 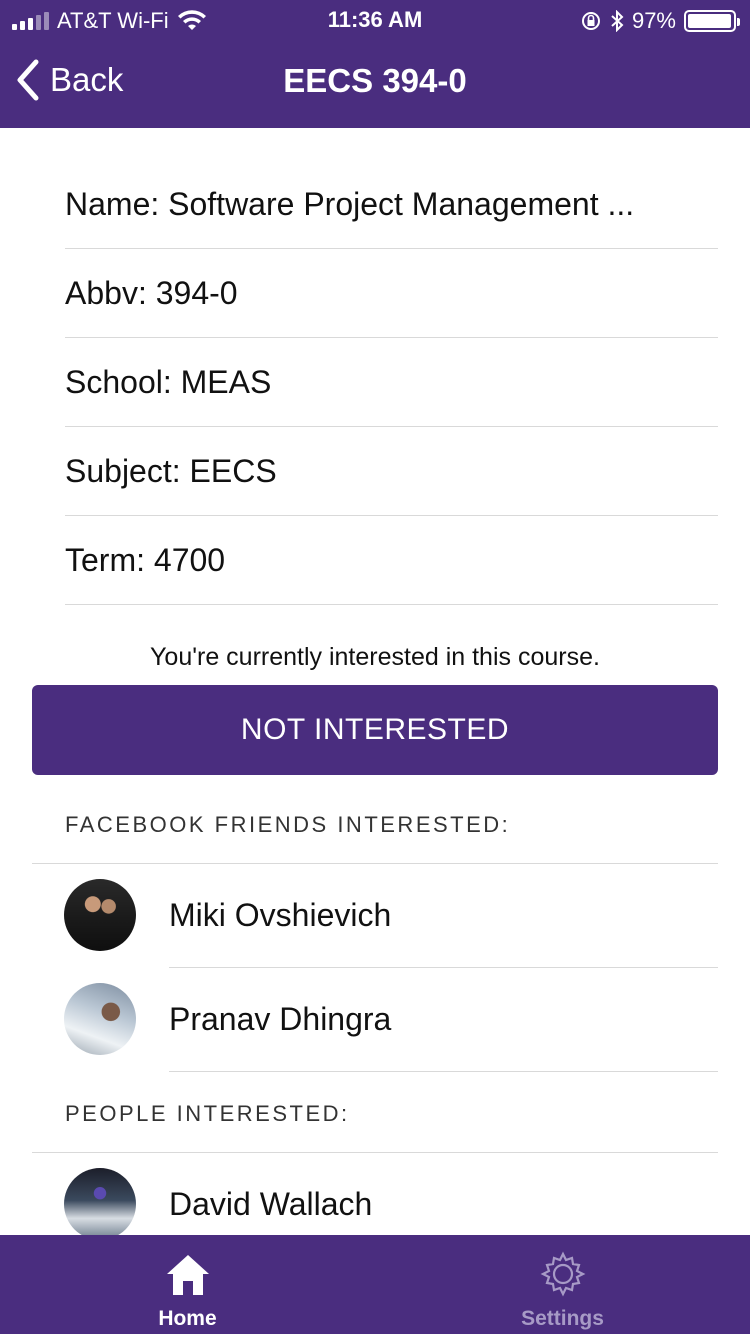 What do you see at coordinates (443, 1071) in the screenshot?
I see `divider` at bounding box center [443, 1071].